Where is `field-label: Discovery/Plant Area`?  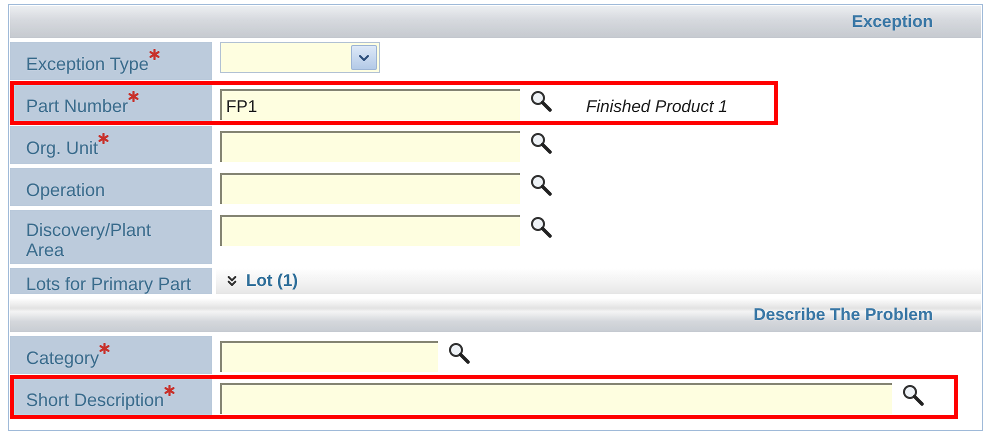 field-label: Discovery/Plant Area is located at coordinates (89, 240).